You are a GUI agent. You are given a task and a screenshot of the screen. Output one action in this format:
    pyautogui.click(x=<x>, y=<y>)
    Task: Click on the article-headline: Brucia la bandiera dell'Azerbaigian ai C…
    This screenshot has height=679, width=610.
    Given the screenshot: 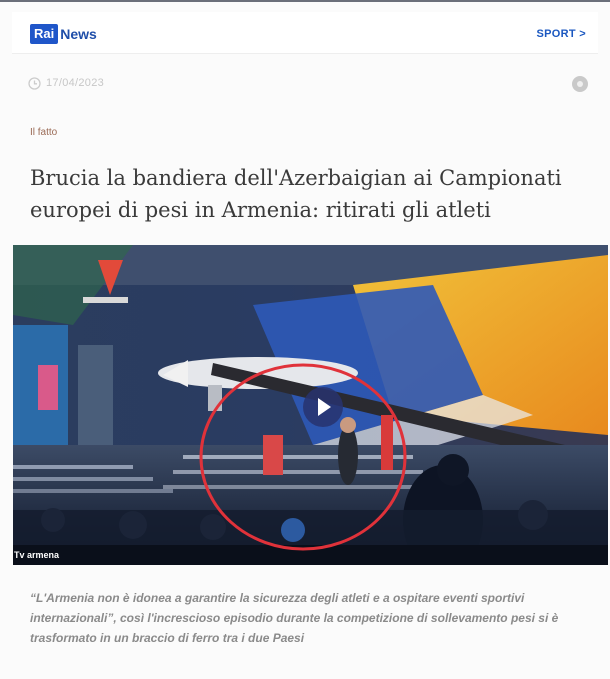 What is the action you would take?
    pyautogui.click(x=296, y=194)
    